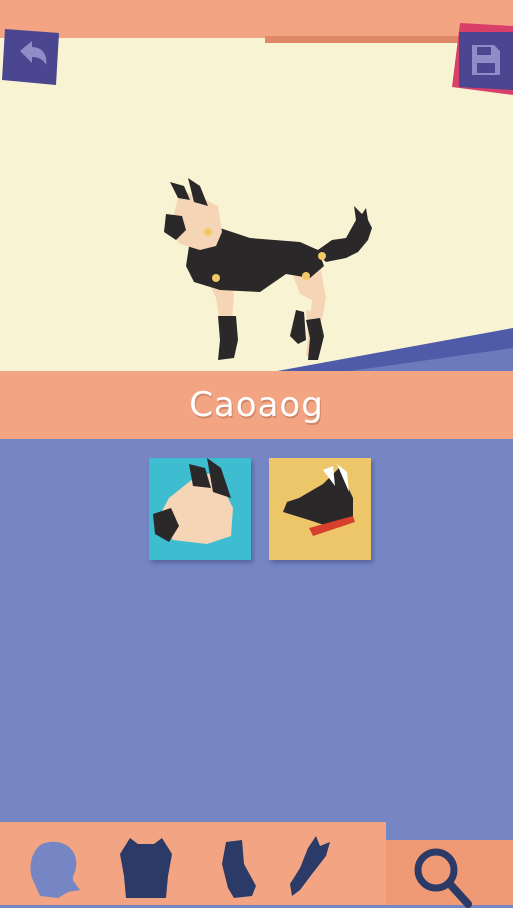  I want to click on dog-front-paw, so click(228, 338).